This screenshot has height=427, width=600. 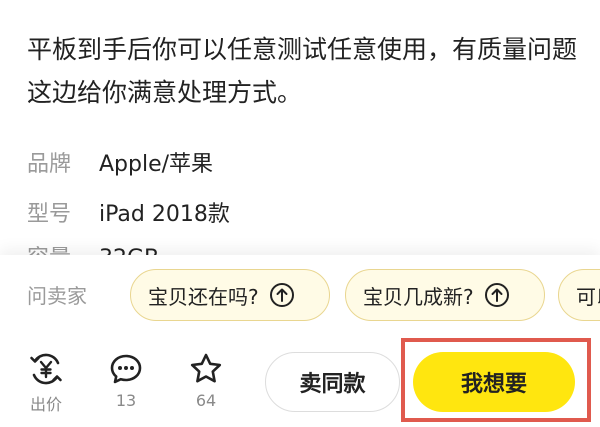 What do you see at coordinates (206, 400) in the screenshot?
I see `favorite-count: 64` at bounding box center [206, 400].